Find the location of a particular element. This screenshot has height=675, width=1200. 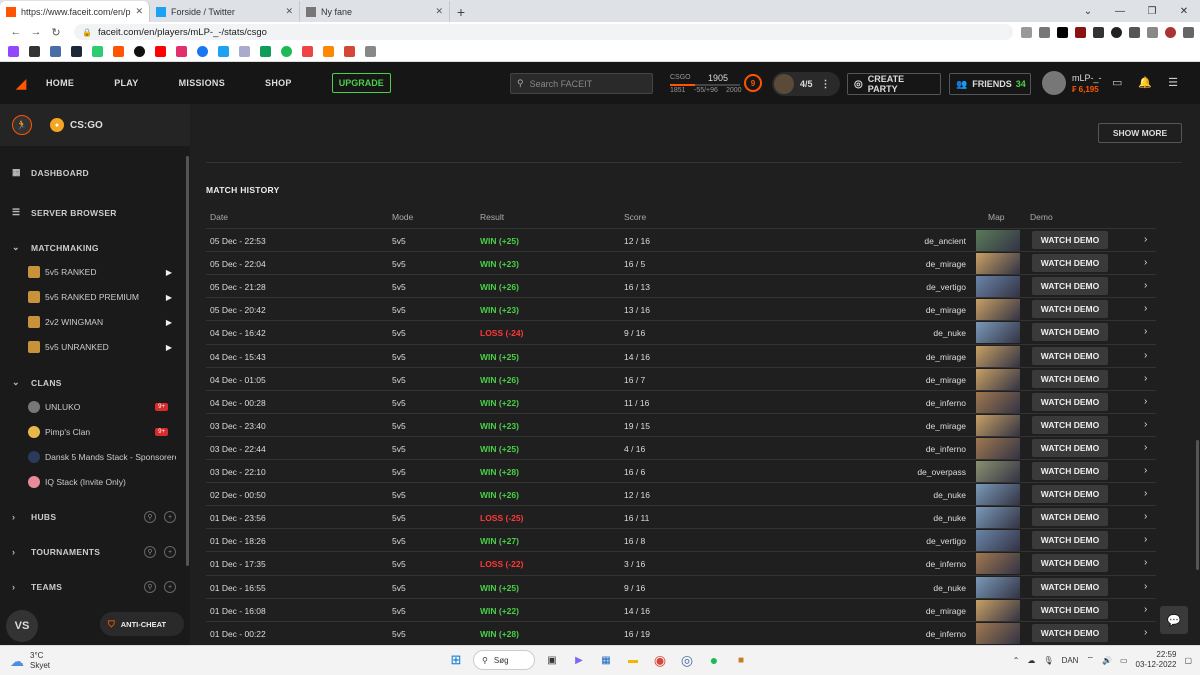

sidebar-item-hubs: › HUBS is located at coordinates (34, 517).